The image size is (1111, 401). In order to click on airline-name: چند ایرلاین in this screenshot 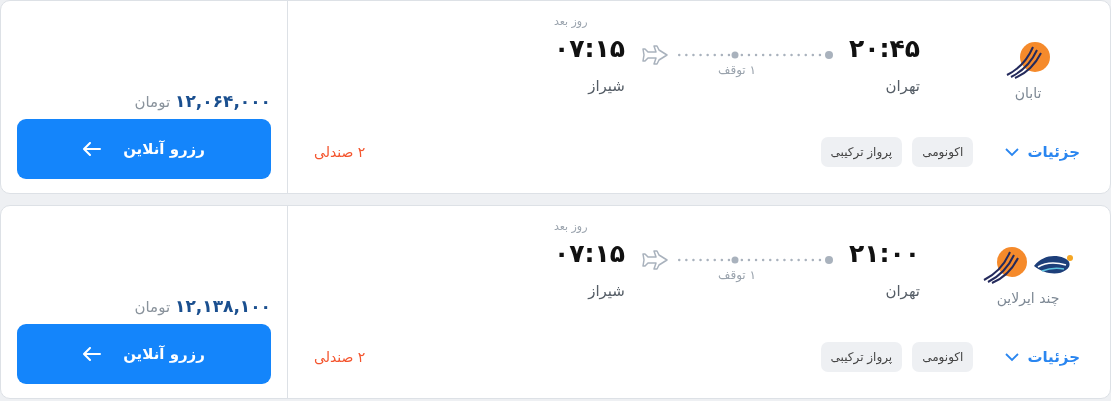, I will do `click(1028, 298)`.